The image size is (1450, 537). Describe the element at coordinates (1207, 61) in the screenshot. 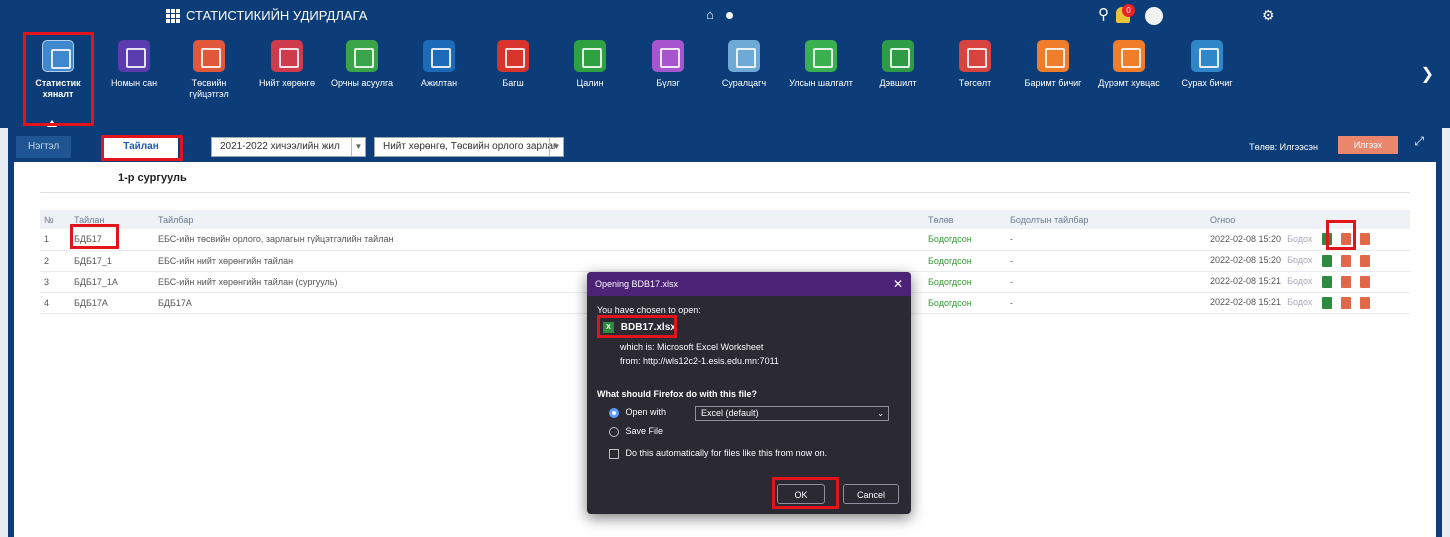

I see `module-item: Сурах бичиг` at that location.